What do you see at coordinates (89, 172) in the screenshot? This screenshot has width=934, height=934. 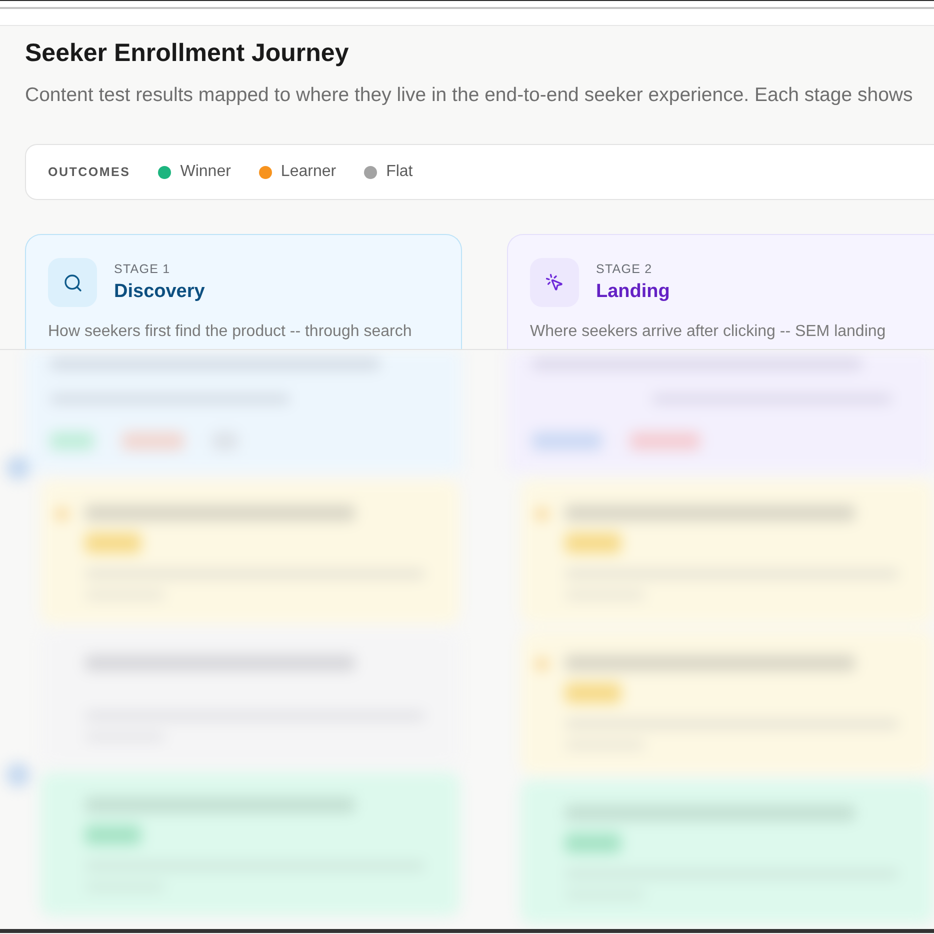 I see `legend-label: OUTCOMES` at bounding box center [89, 172].